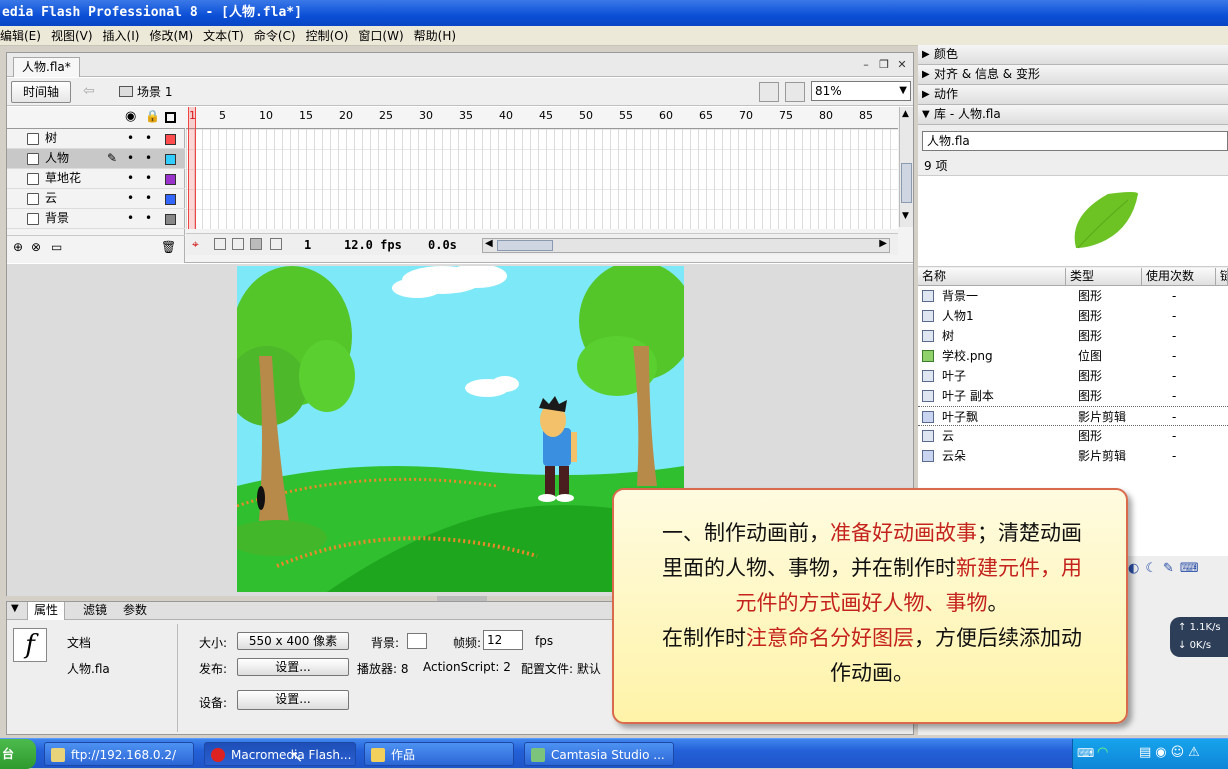  Describe the element at coordinates (46, 67) in the screenshot. I see `document-tab: 人物.fla*` at that location.